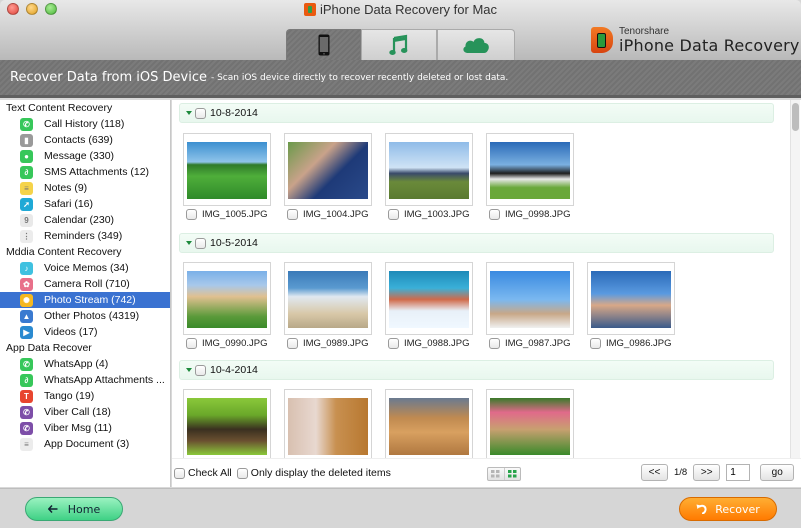 This screenshot has width=801, height=528. Describe the element at coordinates (85, 412) in the screenshot. I see `sidebar-item: ✆ Viber Call (18)` at that location.